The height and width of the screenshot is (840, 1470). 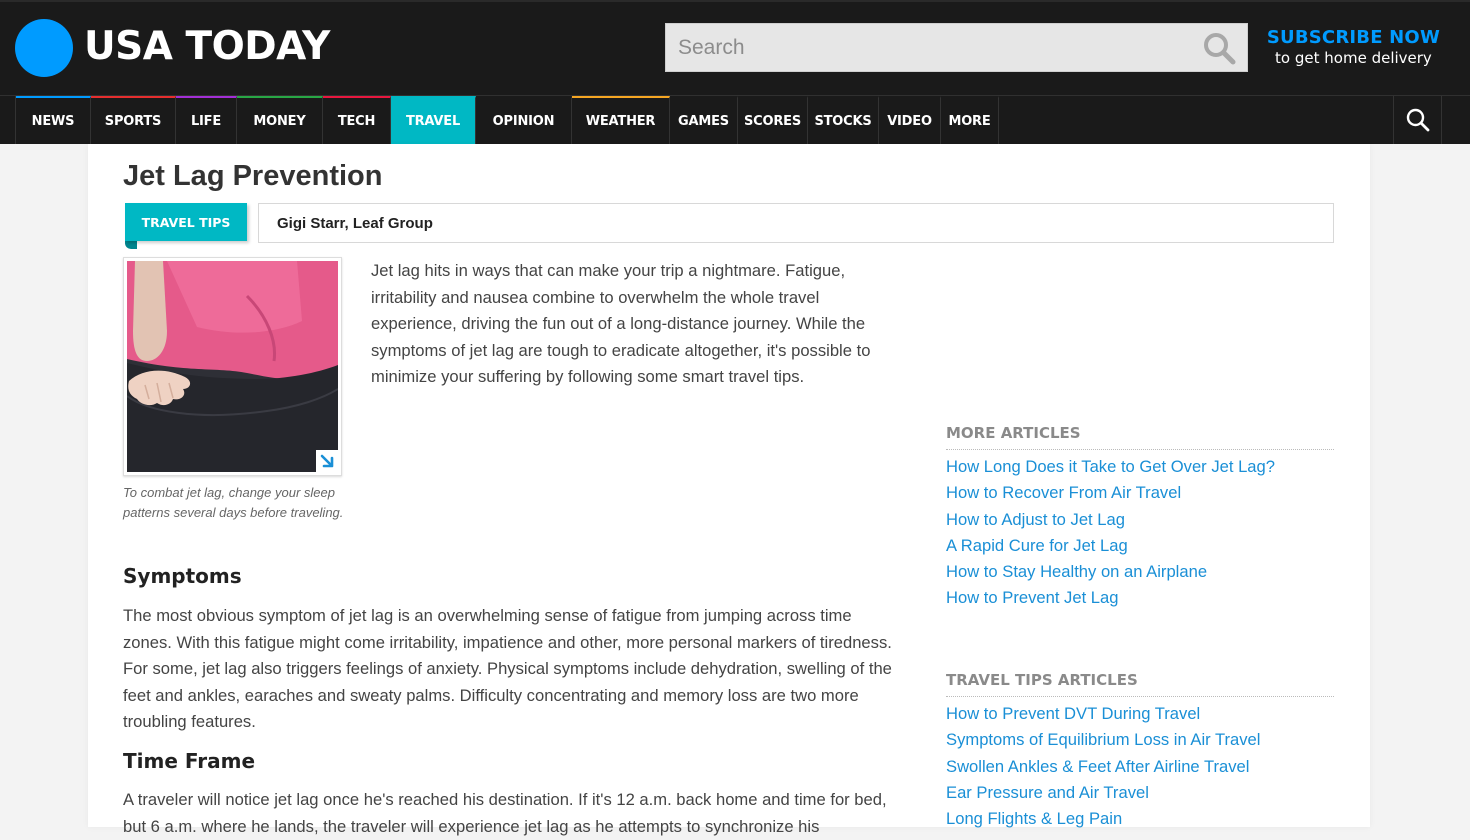 What do you see at coordinates (280, 120) in the screenshot?
I see `nav-item-money: MONEY` at bounding box center [280, 120].